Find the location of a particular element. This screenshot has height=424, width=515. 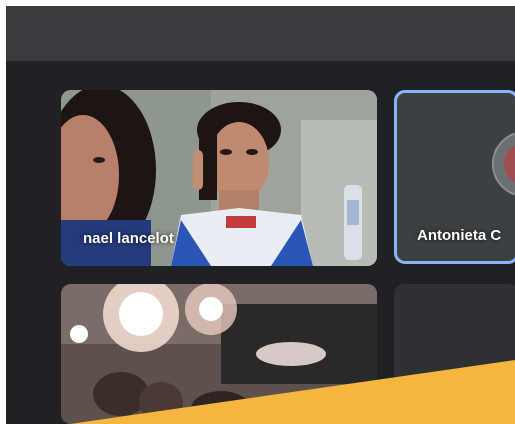

participant-tile-active-speaker: Antonieta C is located at coordinates (454, 177).